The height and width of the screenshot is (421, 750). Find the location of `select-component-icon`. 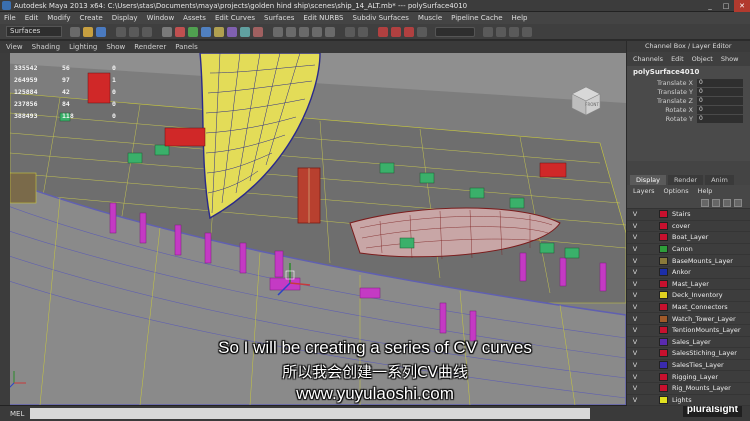

select-component-icon is located at coordinates (147, 31).